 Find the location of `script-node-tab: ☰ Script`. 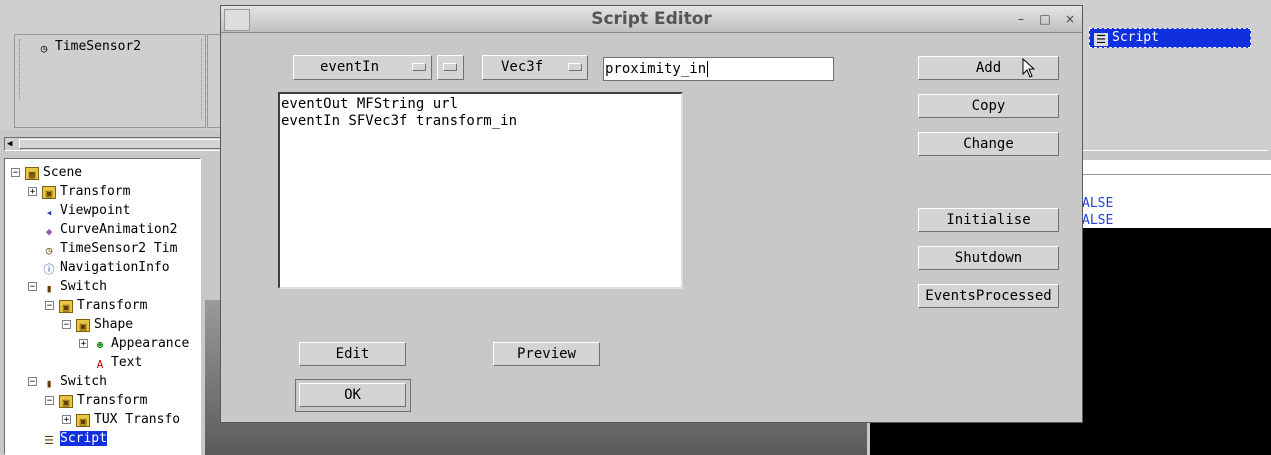

script-node-tab: ☰ Script is located at coordinates (1170, 38).